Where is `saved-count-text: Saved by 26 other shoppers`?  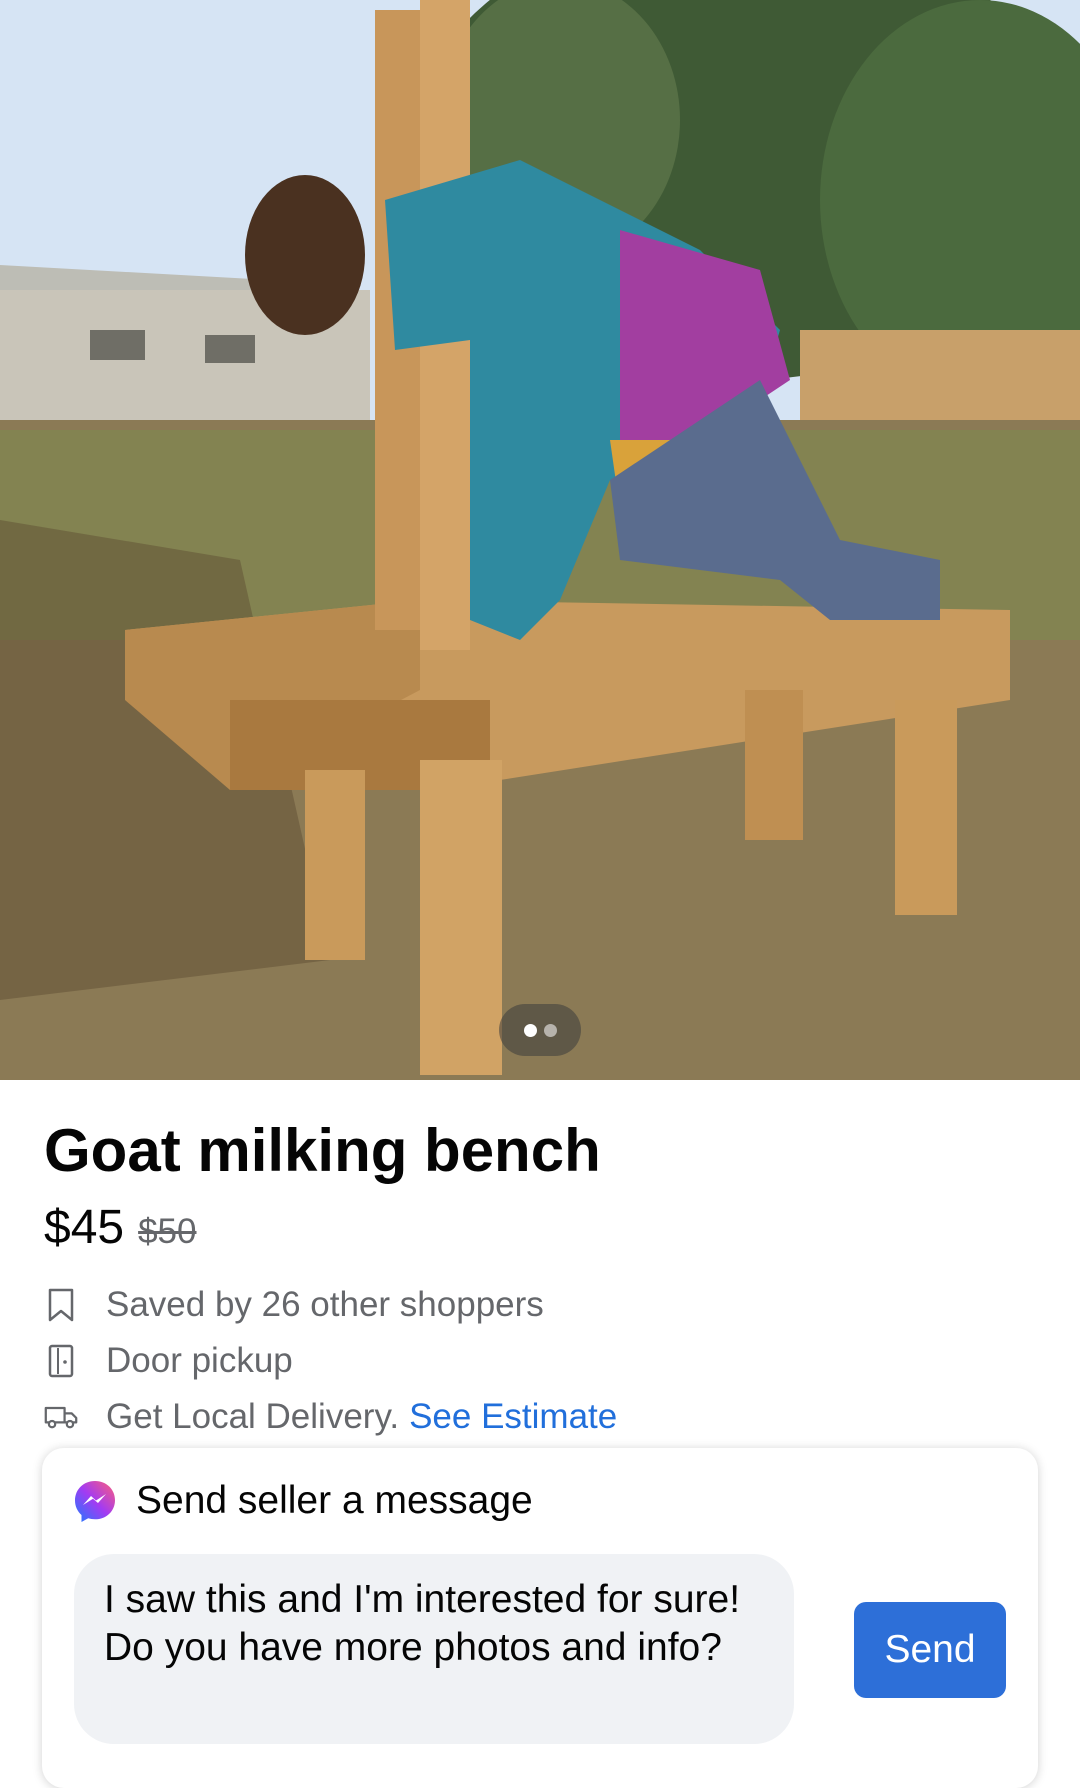 saved-count-text: Saved by 26 other shoppers is located at coordinates (325, 1304).